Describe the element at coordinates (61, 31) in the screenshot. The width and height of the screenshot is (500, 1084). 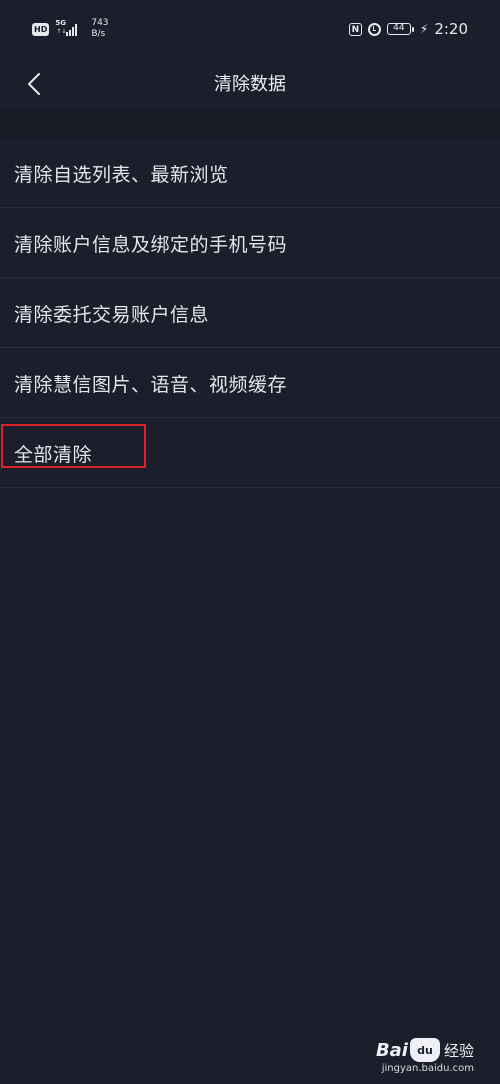
I see `network-arrows: ↑↓` at that location.